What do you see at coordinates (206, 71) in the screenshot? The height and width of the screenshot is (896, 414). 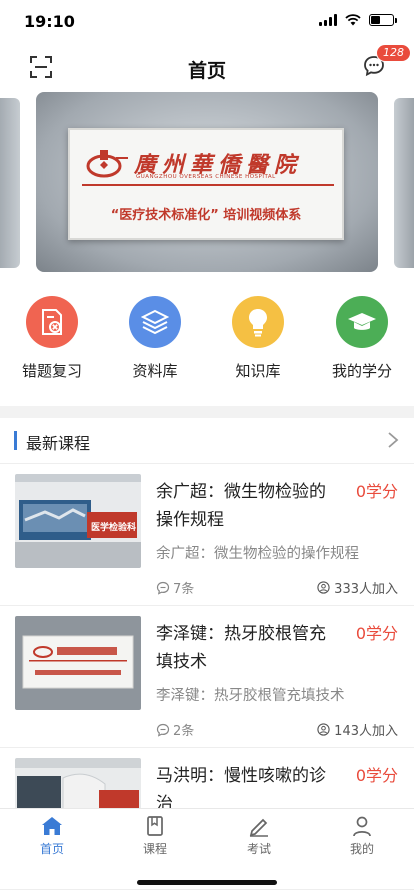 I see `page-title: 首页` at bounding box center [206, 71].